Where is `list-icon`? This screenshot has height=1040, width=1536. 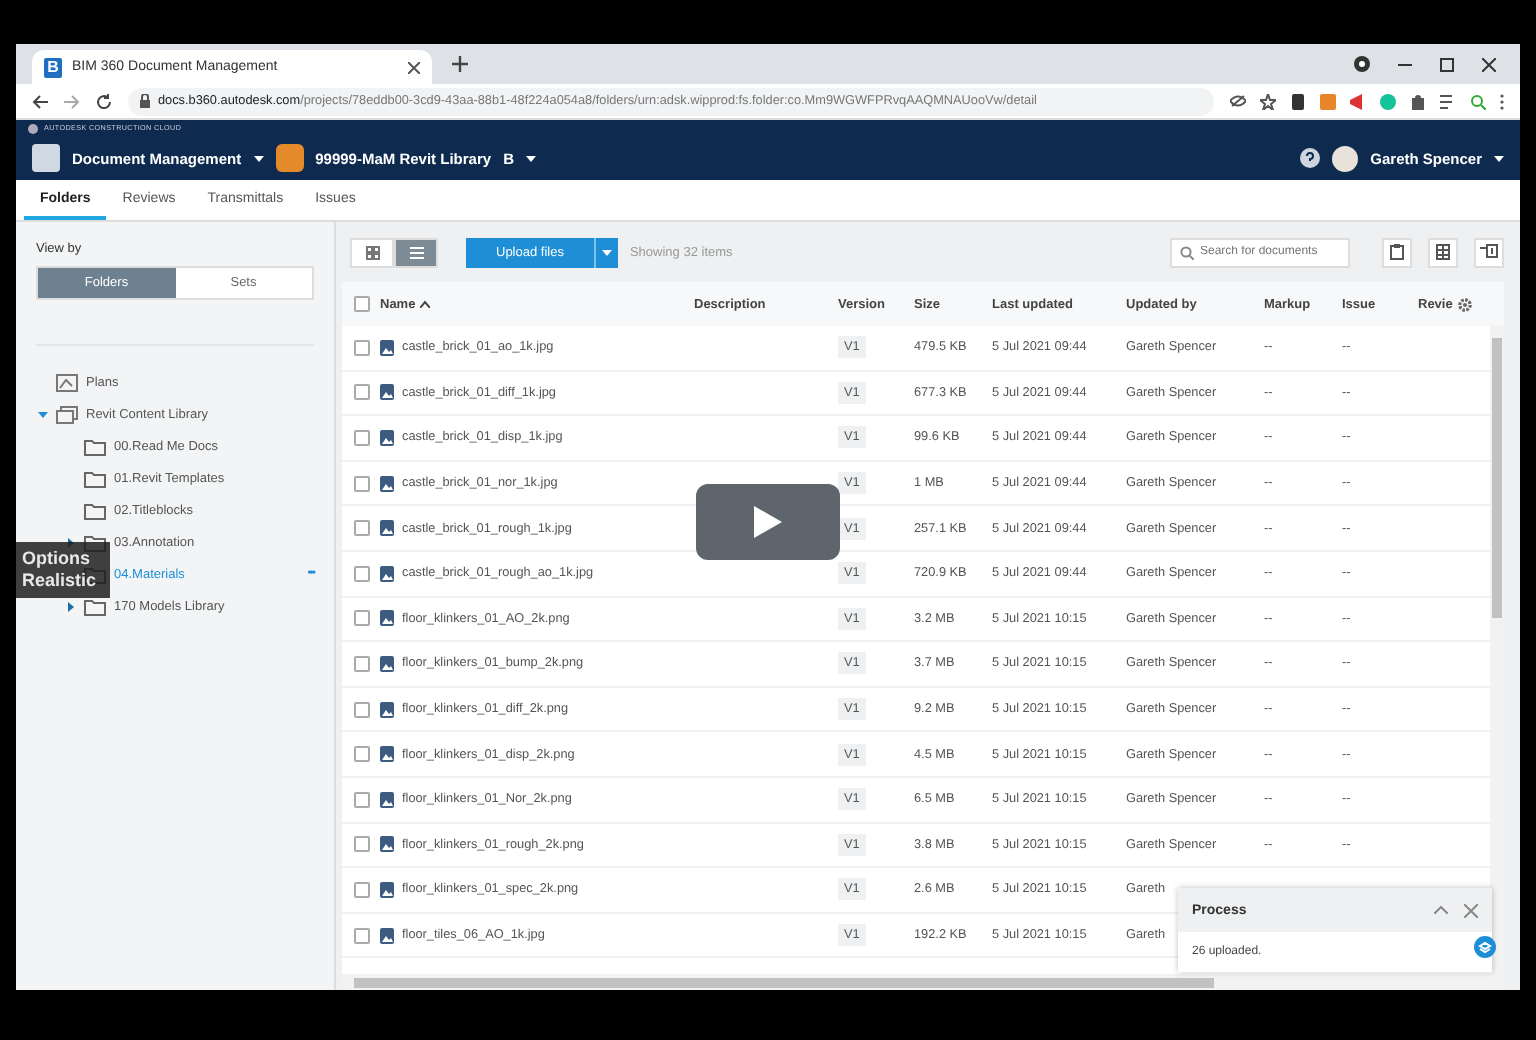
list-icon is located at coordinates (416, 252).